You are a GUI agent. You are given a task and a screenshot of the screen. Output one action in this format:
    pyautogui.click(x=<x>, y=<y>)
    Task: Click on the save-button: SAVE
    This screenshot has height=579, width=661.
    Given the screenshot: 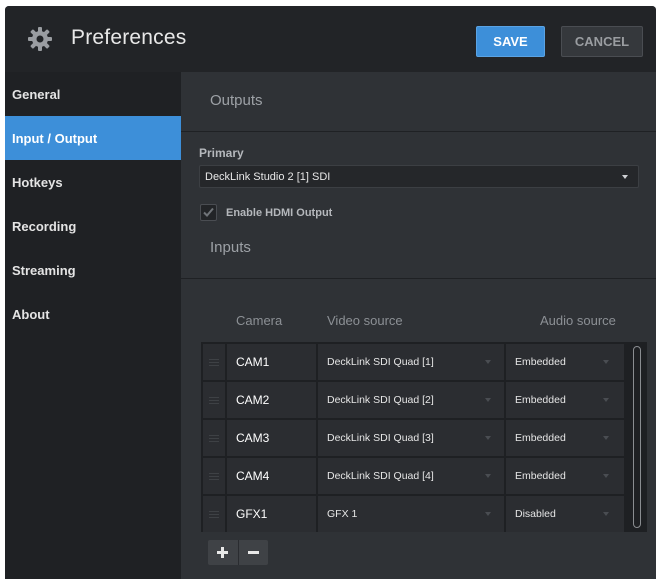 What is the action you would take?
    pyautogui.click(x=510, y=41)
    